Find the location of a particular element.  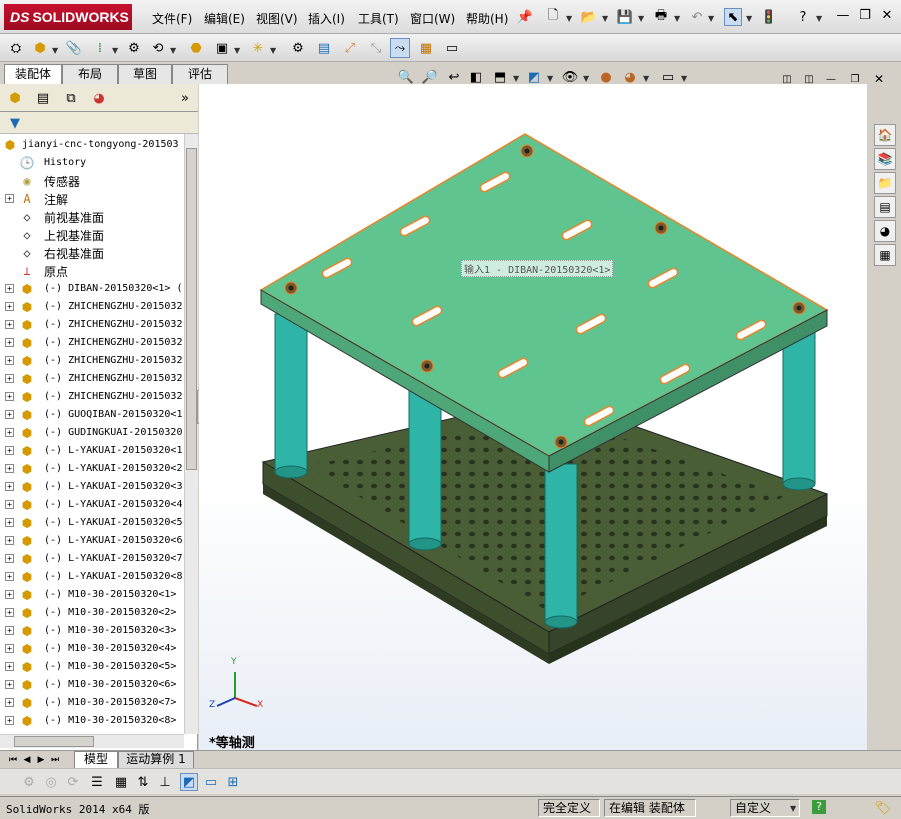

tree-root: ⬢ jianyi-cnc-tongyong-201503 is located at coordinates (92, 145).